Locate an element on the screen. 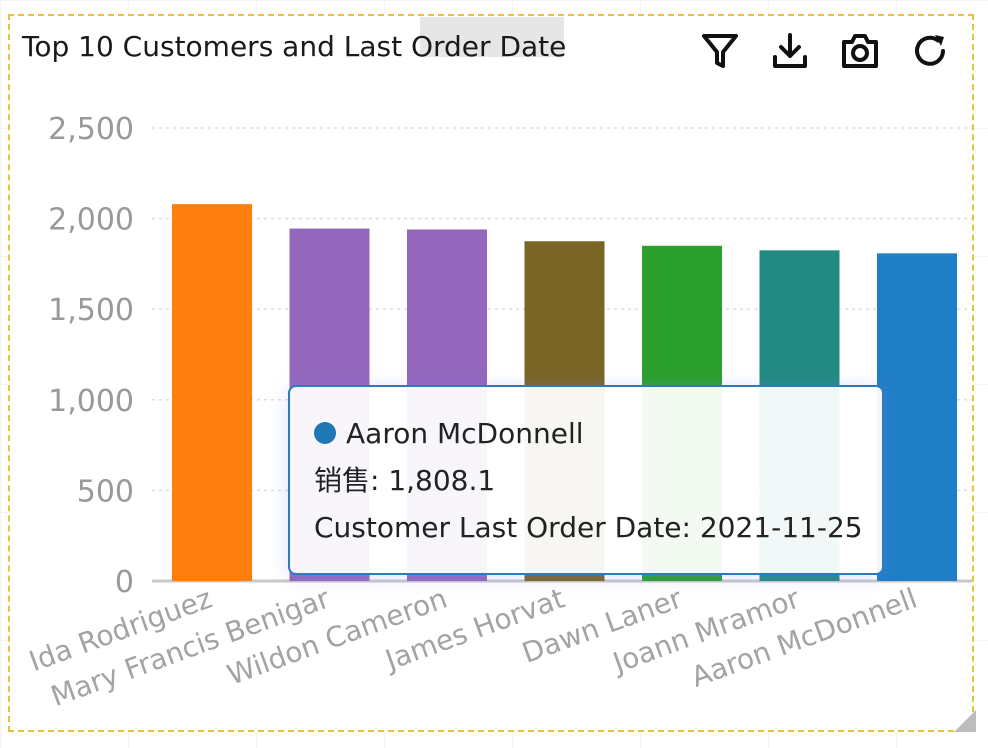 The width and height of the screenshot is (988, 748). y-tick-label: 0 is located at coordinates (124, 582).